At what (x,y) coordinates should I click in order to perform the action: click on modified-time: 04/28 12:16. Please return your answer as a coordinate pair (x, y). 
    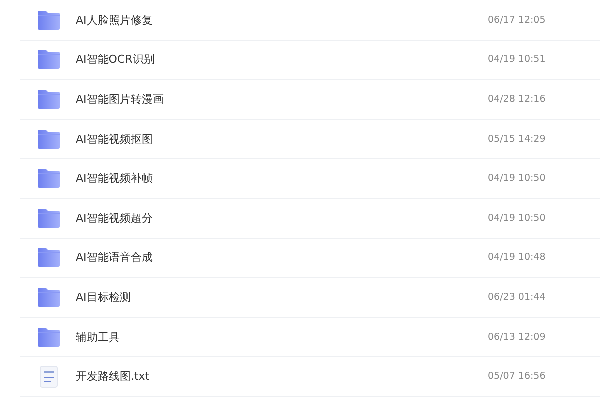
    Looking at the image, I should click on (517, 99).